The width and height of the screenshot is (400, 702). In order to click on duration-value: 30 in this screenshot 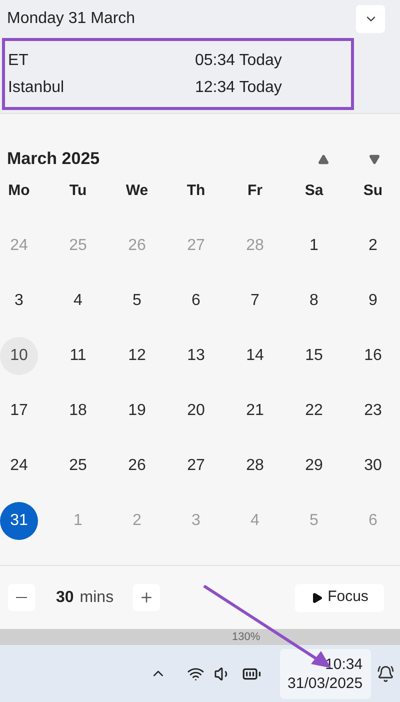, I will do `click(65, 598)`.